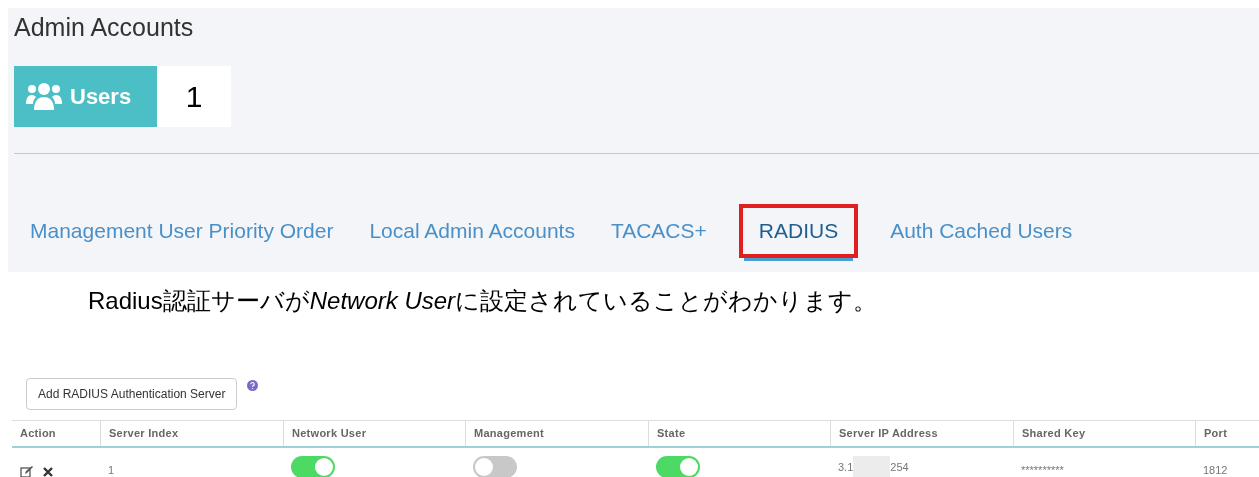  What do you see at coordinates (846, 467) in the screenshot?
I see `ip-address-text: 3.1` at bounding box center [846, 467].